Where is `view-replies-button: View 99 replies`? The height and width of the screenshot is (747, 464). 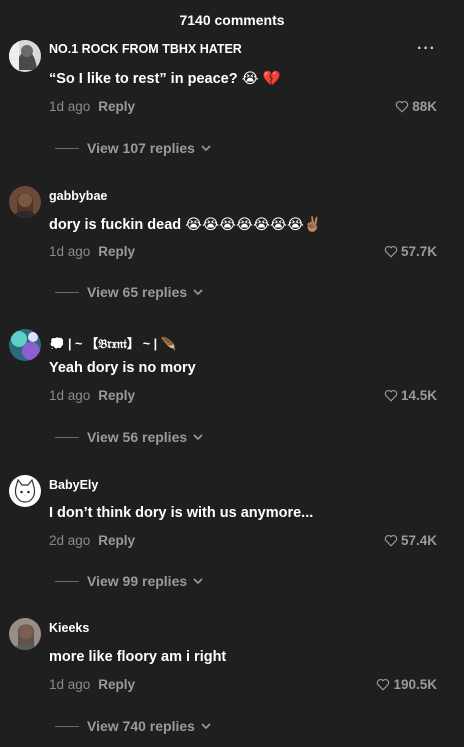 view-replies-button: View 99 replies is located at coordinates (129, 581).